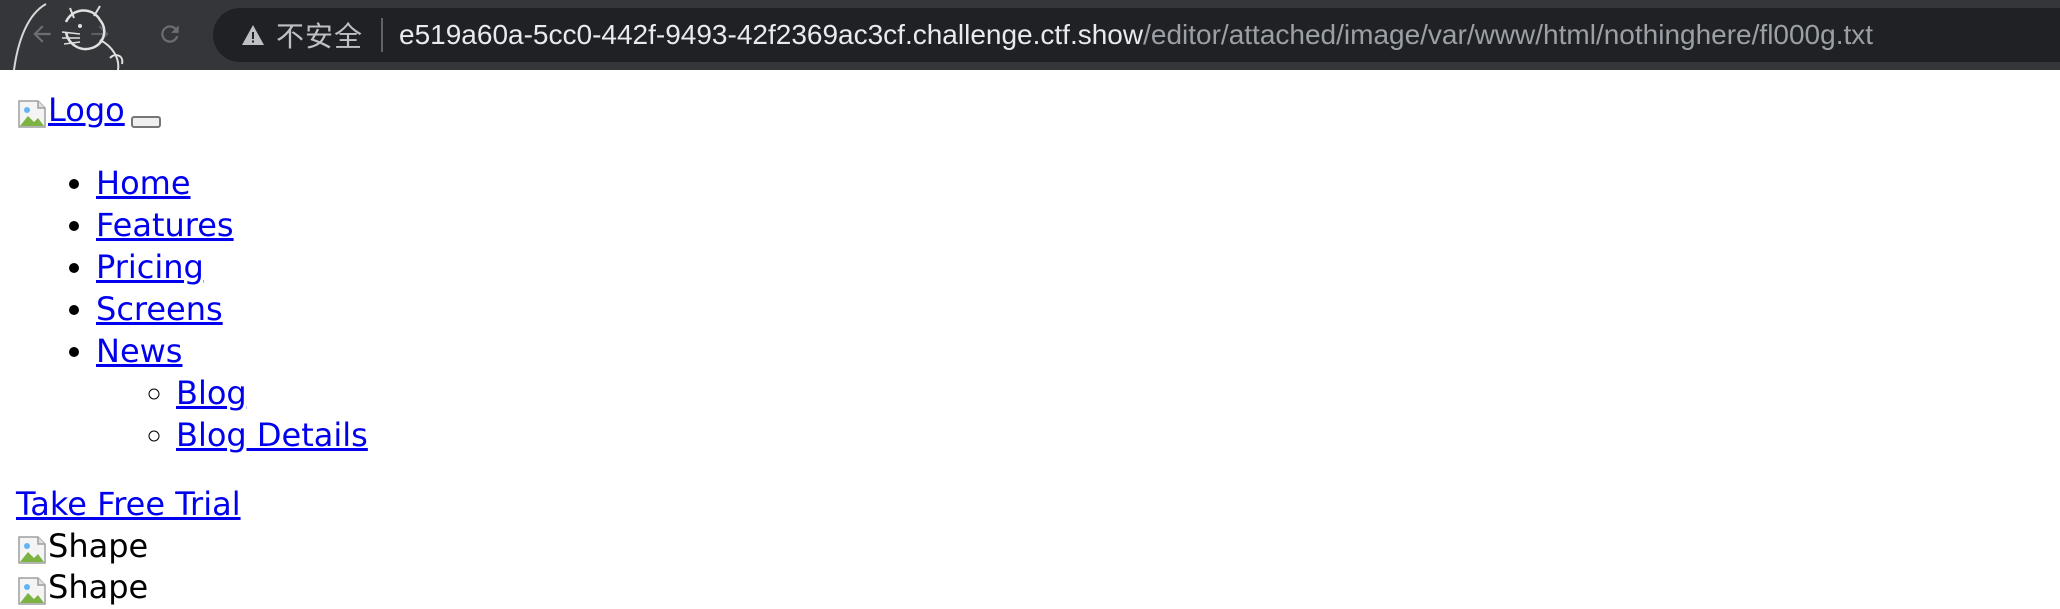 This screenshot has height=609, width=2060. Describe the element at coordinates (159, 309) in the screenshot. I see `nav-link-screens: Screens` at that location.